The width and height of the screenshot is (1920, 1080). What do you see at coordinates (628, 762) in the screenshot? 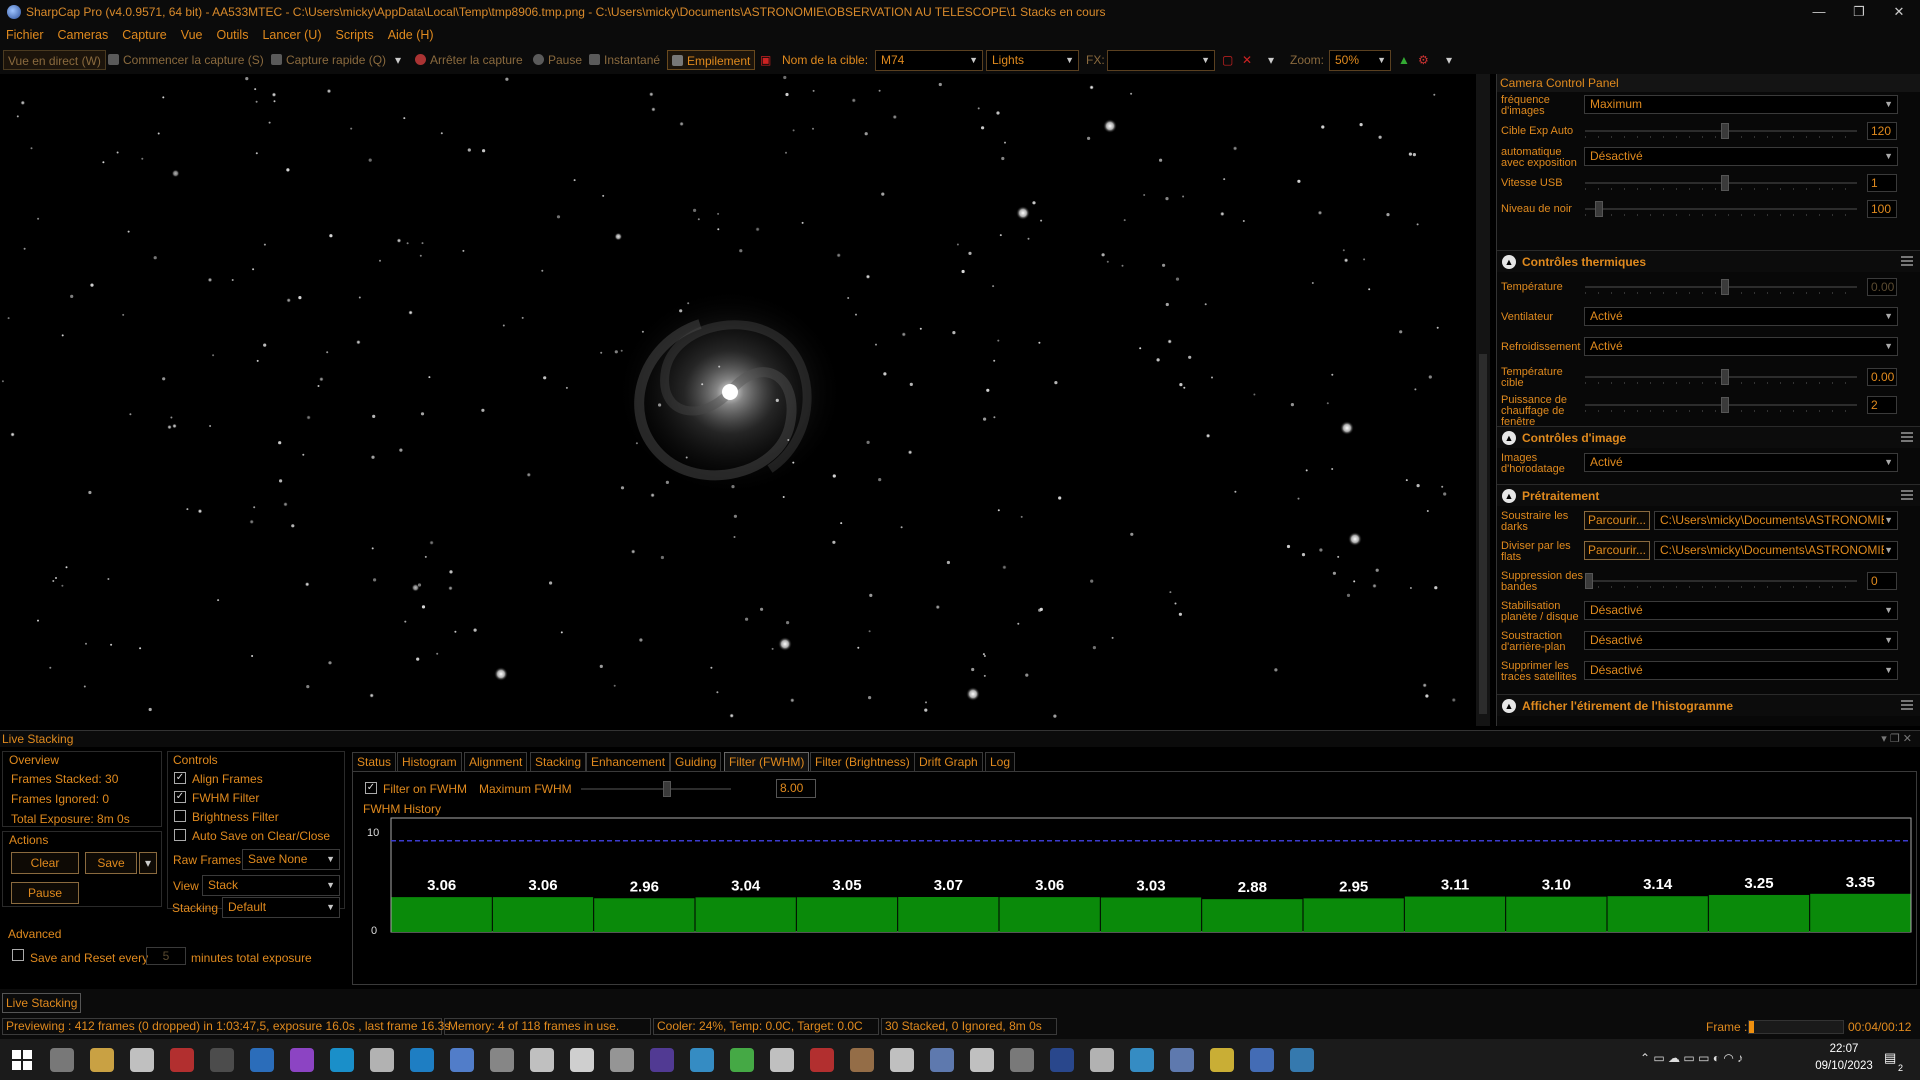
I see `tab-enhancement: Enhancement` at bounding box center [628, 762].